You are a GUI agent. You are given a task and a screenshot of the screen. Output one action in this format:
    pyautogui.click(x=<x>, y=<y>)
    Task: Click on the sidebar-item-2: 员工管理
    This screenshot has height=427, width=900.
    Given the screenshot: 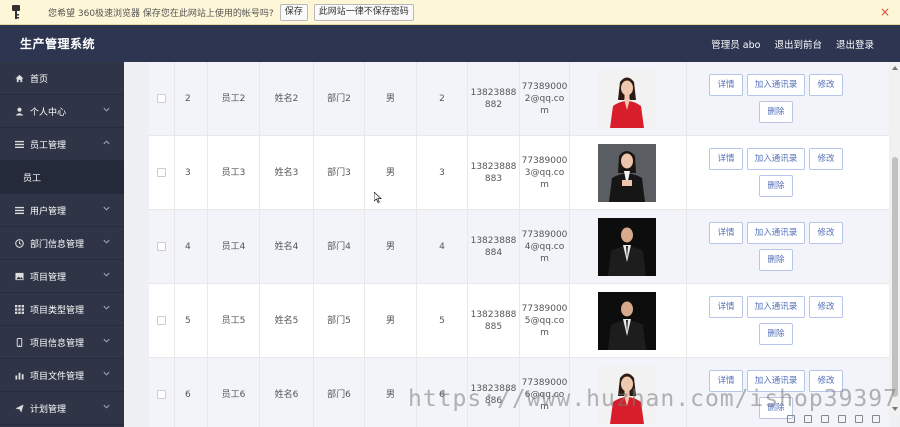 What is the action you would take?
    pyautogui.click(x=62, y=144)
    